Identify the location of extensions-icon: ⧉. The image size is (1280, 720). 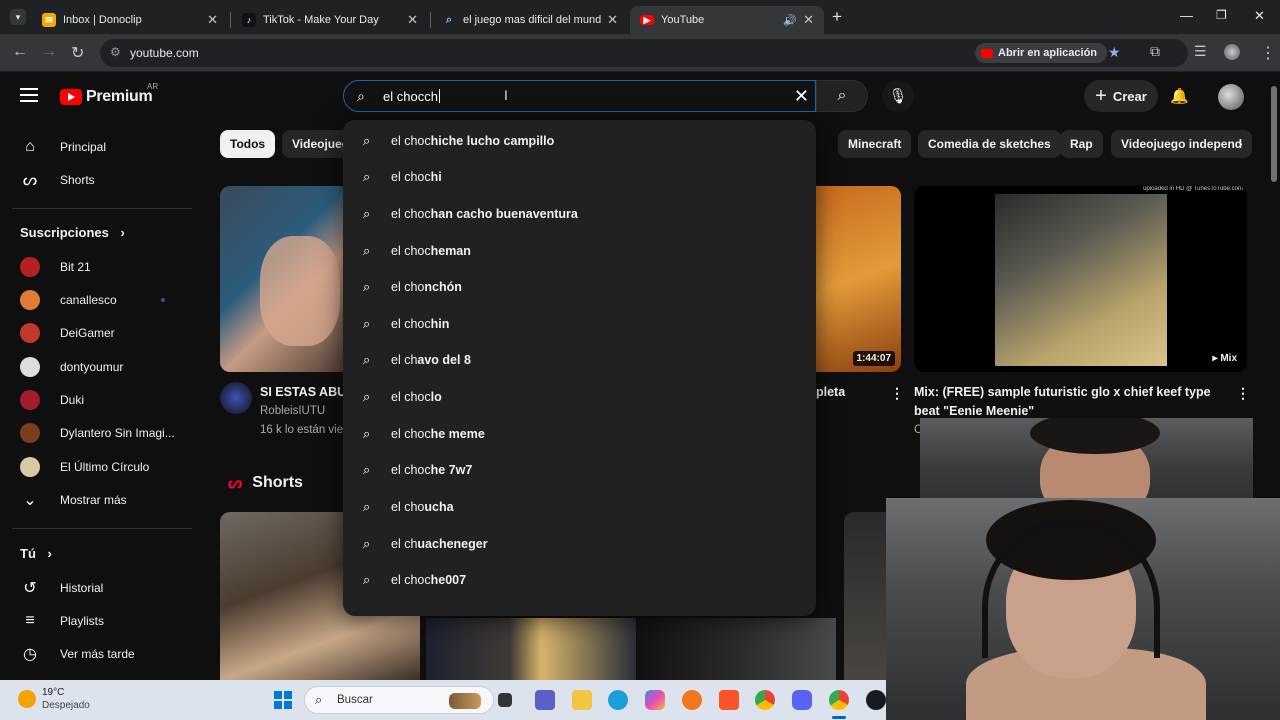
(1155, 51).